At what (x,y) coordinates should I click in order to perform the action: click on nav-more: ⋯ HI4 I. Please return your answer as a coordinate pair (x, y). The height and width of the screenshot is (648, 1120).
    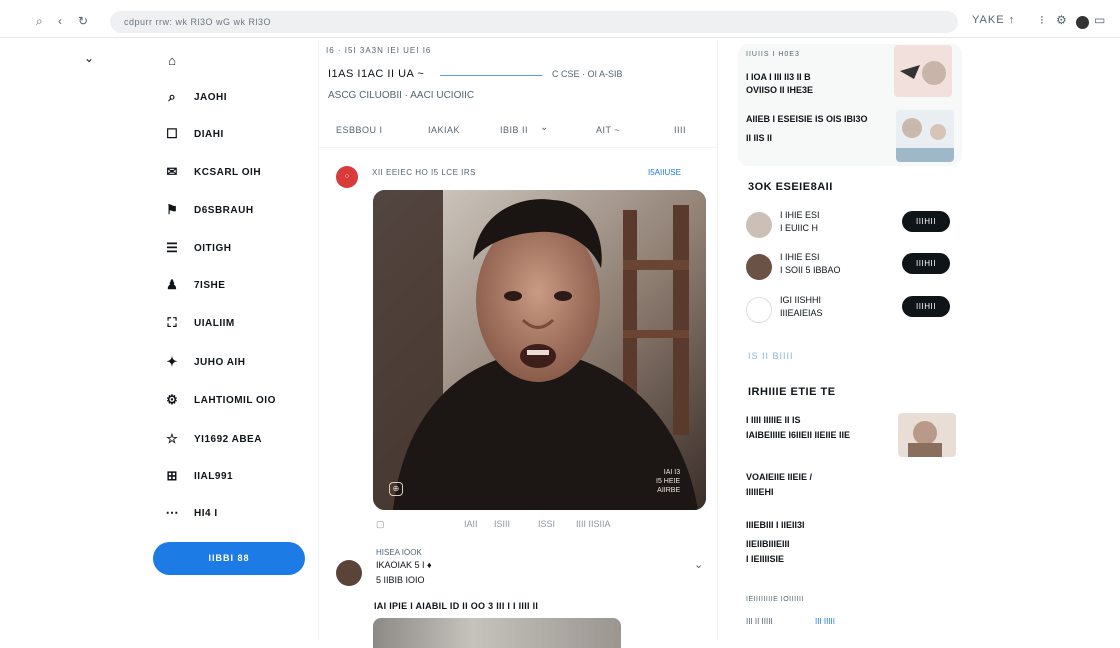
    Looking at the image, I should click on (191, 513).